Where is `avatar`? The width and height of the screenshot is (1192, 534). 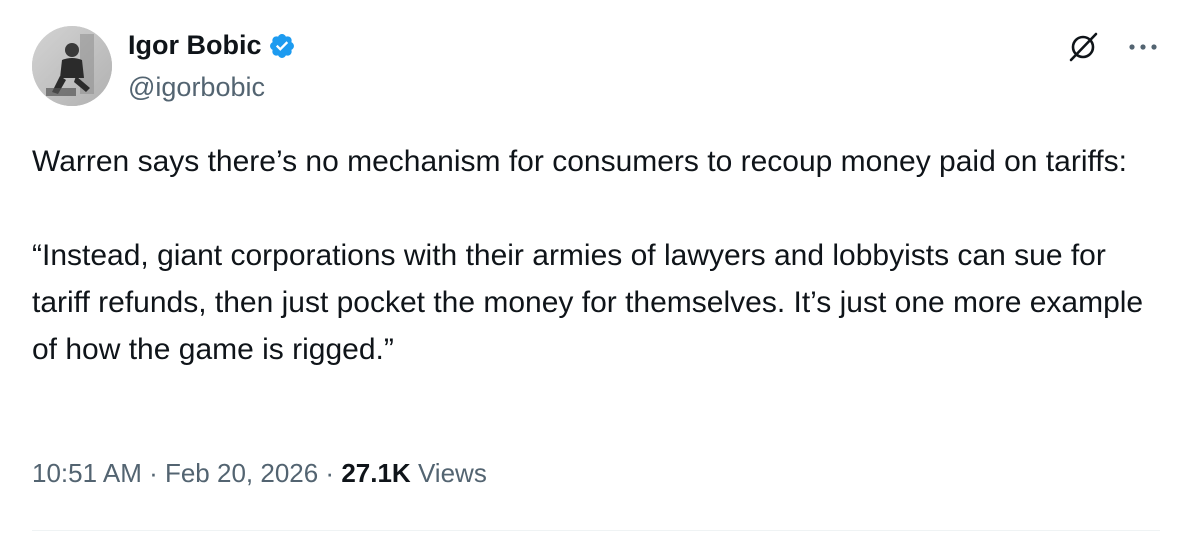
avatar is located at coordinates (72, 66).